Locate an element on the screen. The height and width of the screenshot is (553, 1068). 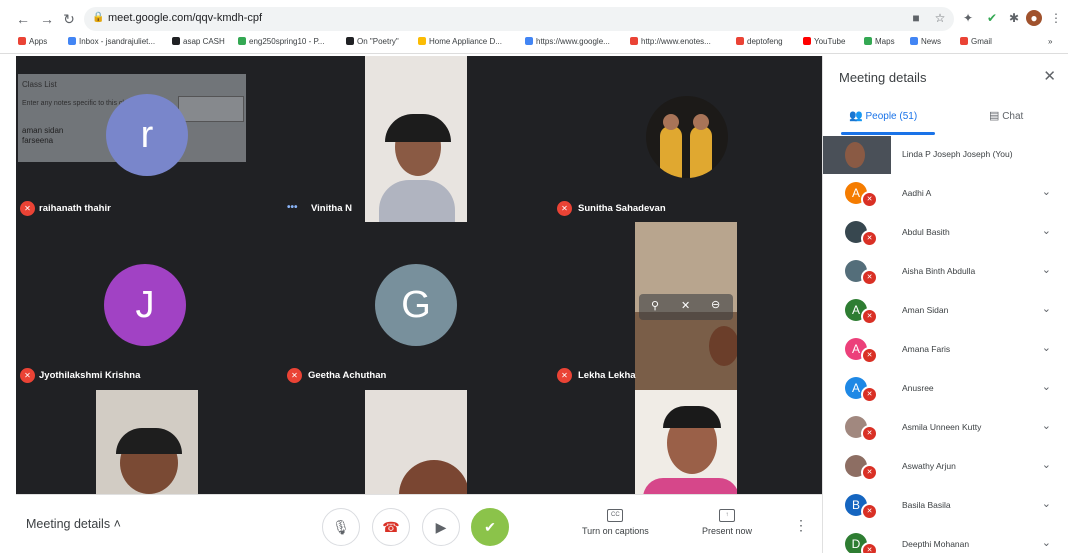
bookmark: Gmail is located at coordinates (976, 41).